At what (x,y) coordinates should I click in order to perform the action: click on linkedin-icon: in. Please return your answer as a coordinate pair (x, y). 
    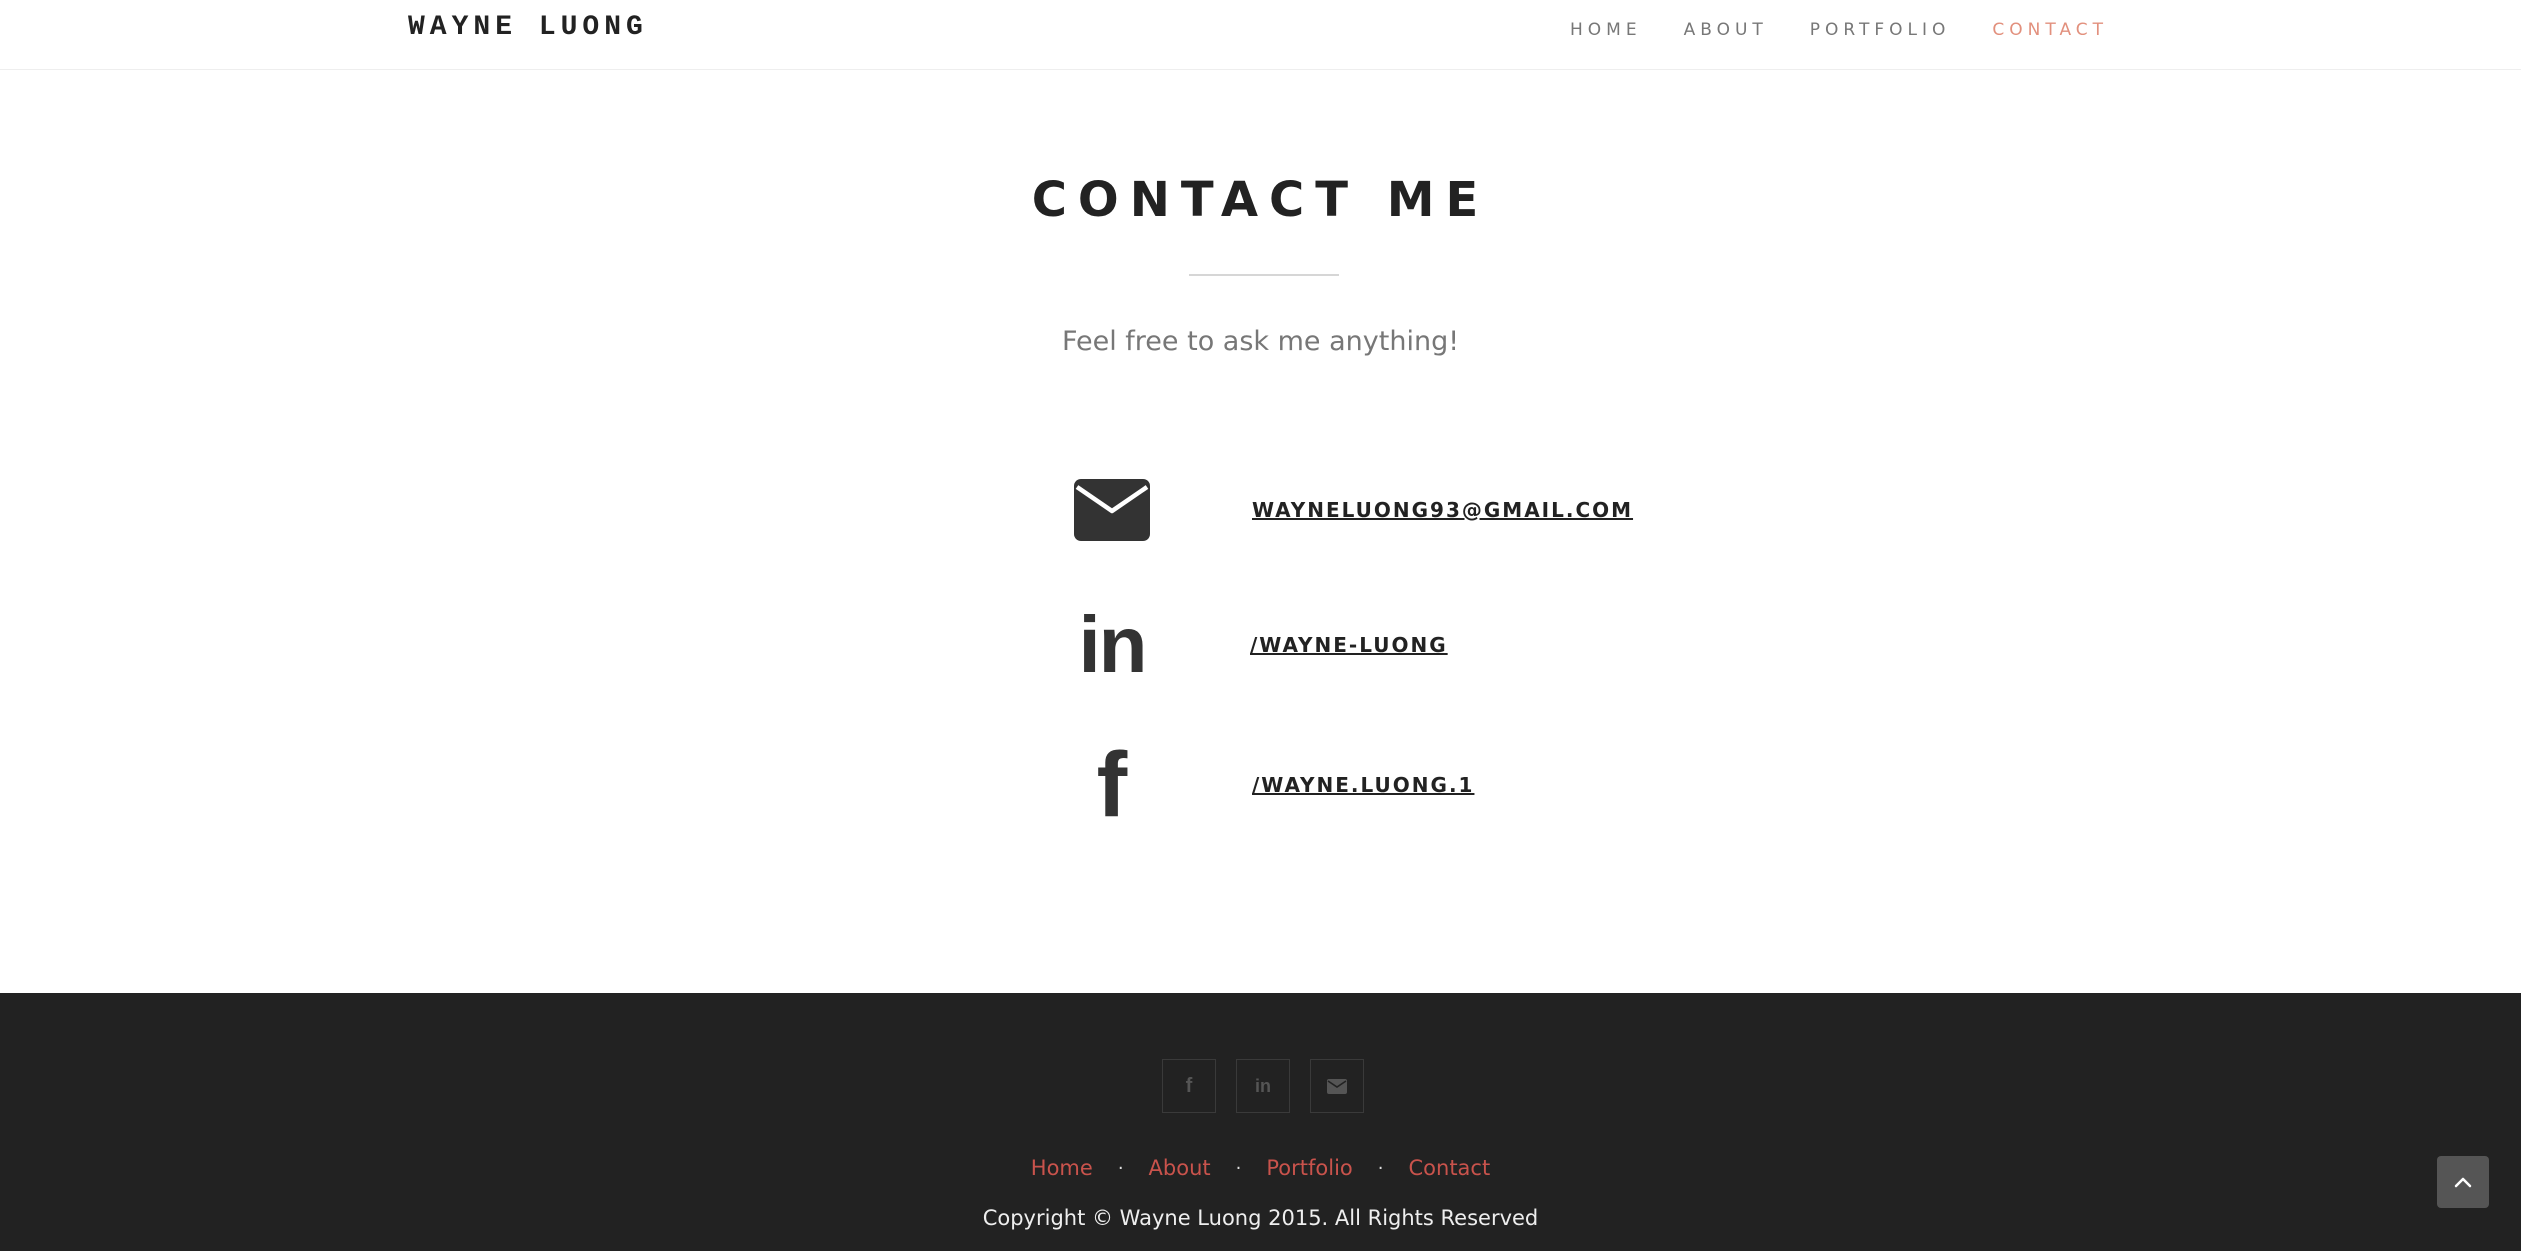
    Looking at the image, I should click on (1112, 644).